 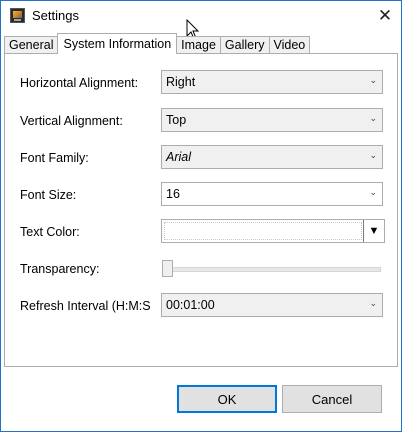 What do you see at coordinates (117, 43) in the screenshot?
I see `tab-system-information: System Information` at bounding box center [117, 43].